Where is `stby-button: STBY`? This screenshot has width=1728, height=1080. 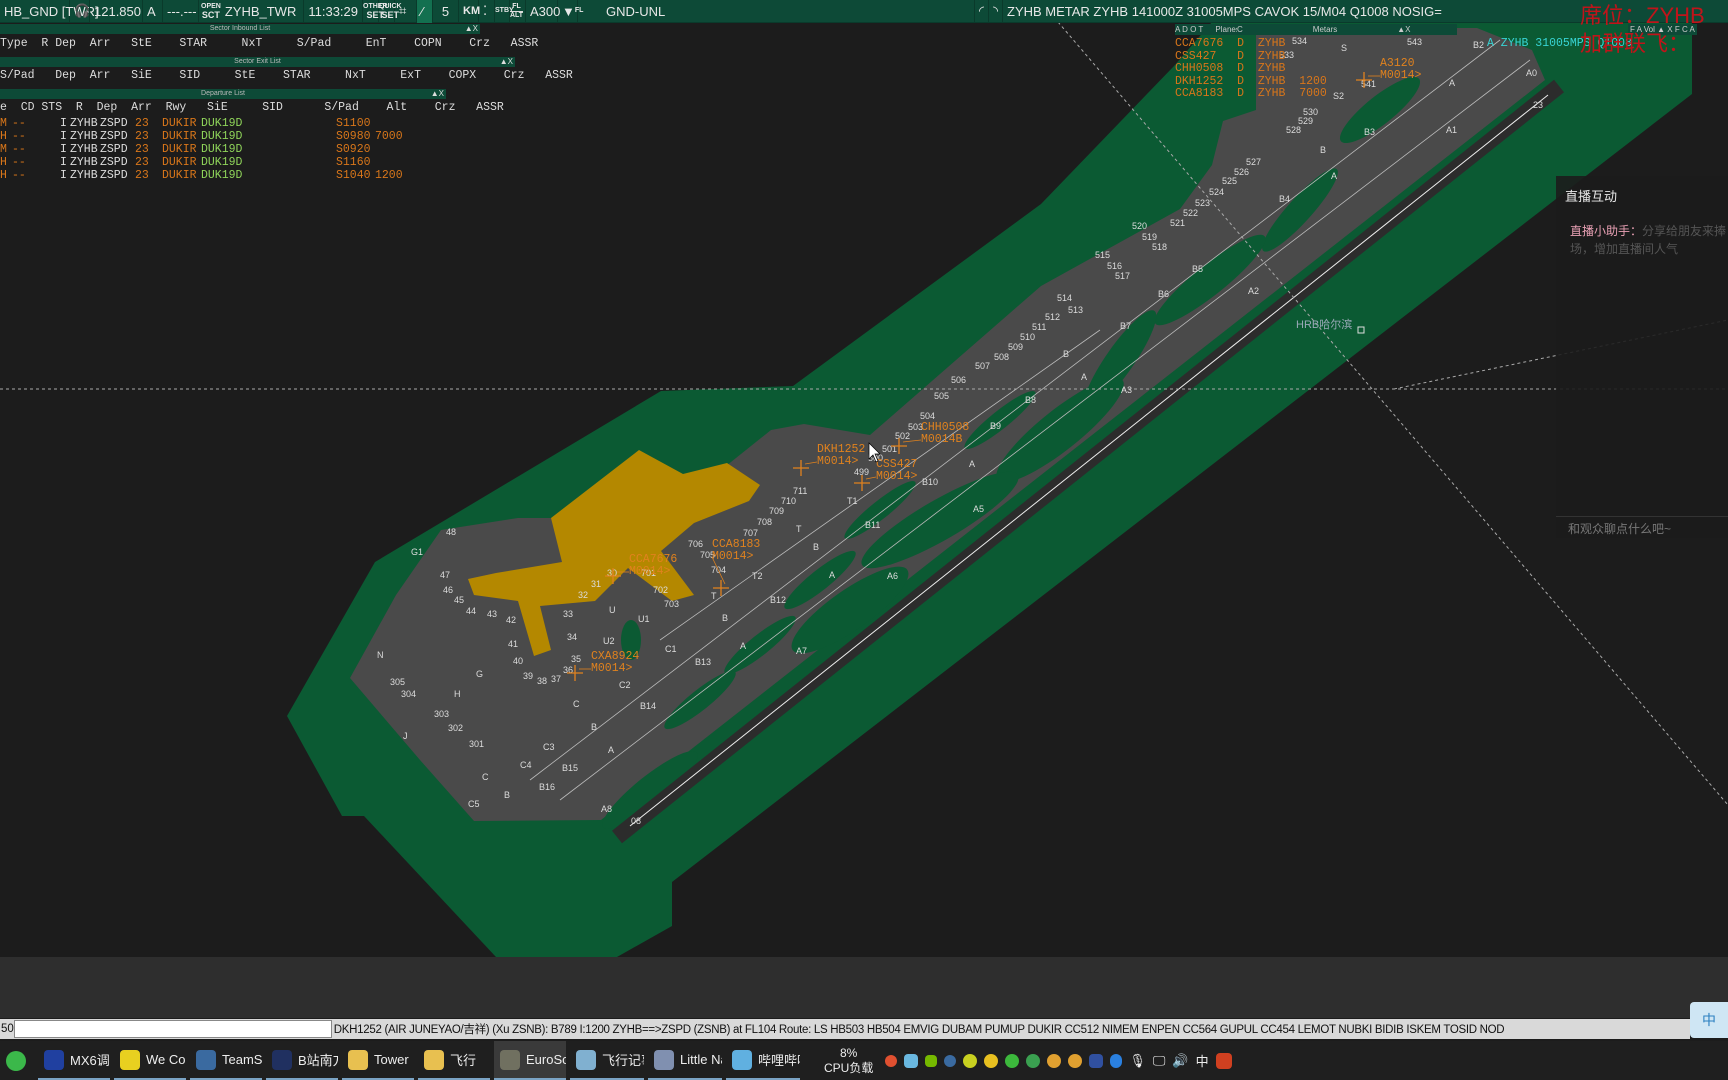
stby-button: STBY is located at coordinates (504, 11).